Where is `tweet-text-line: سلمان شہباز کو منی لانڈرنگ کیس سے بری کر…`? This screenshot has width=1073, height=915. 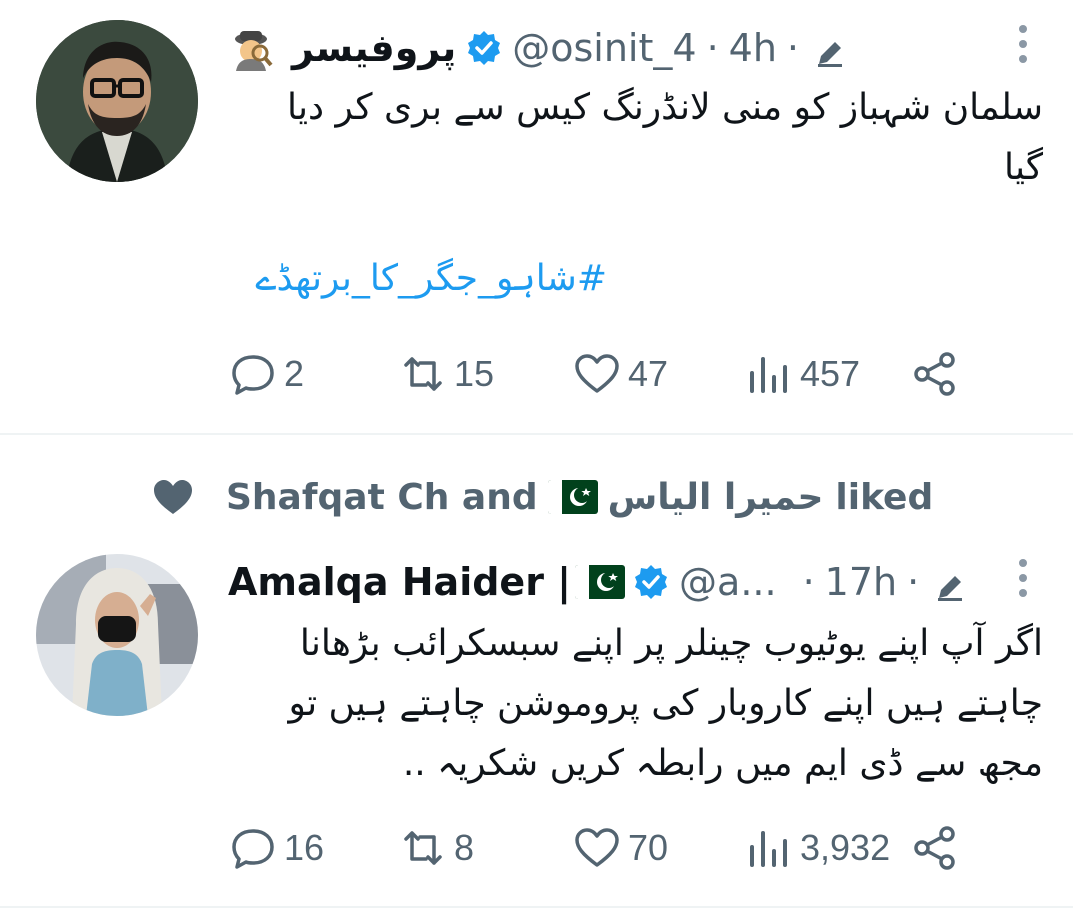 tweet-text-line: سلمان شہباز کو منی لانڈرنگ کیس سے بری کر… is located at coordinates (665, 107).